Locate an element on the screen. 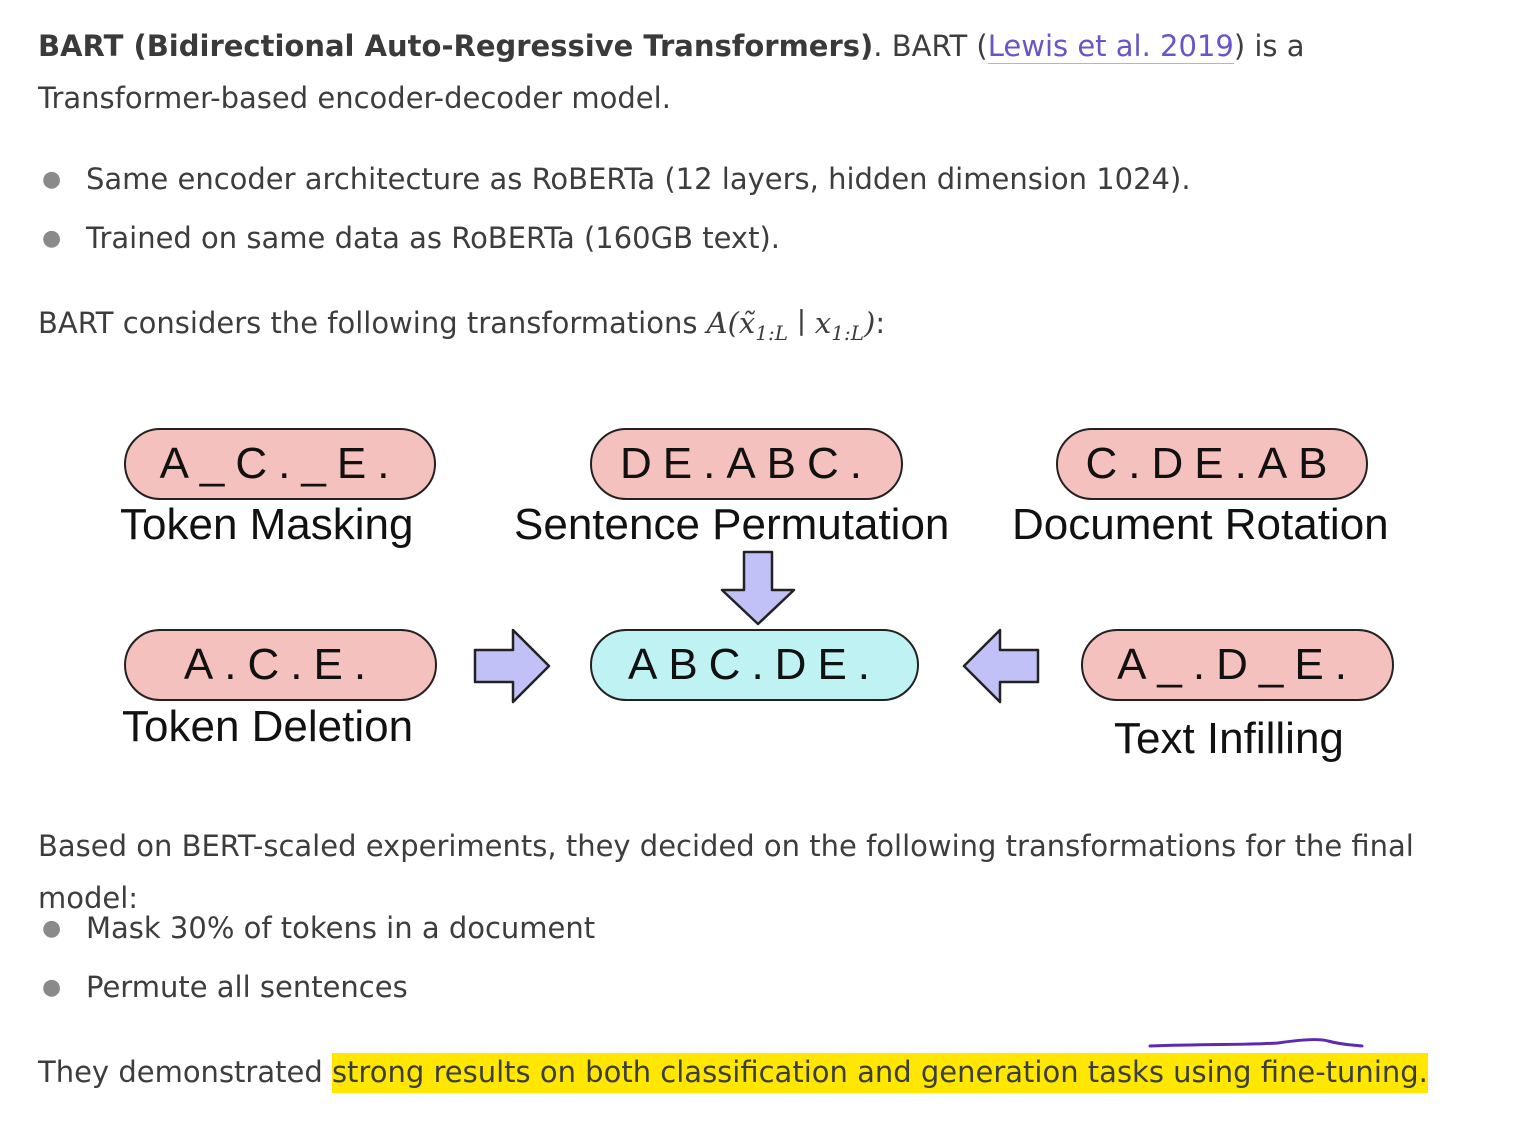  closing-text: They demonstrated is located at coordinates (185, 1072).